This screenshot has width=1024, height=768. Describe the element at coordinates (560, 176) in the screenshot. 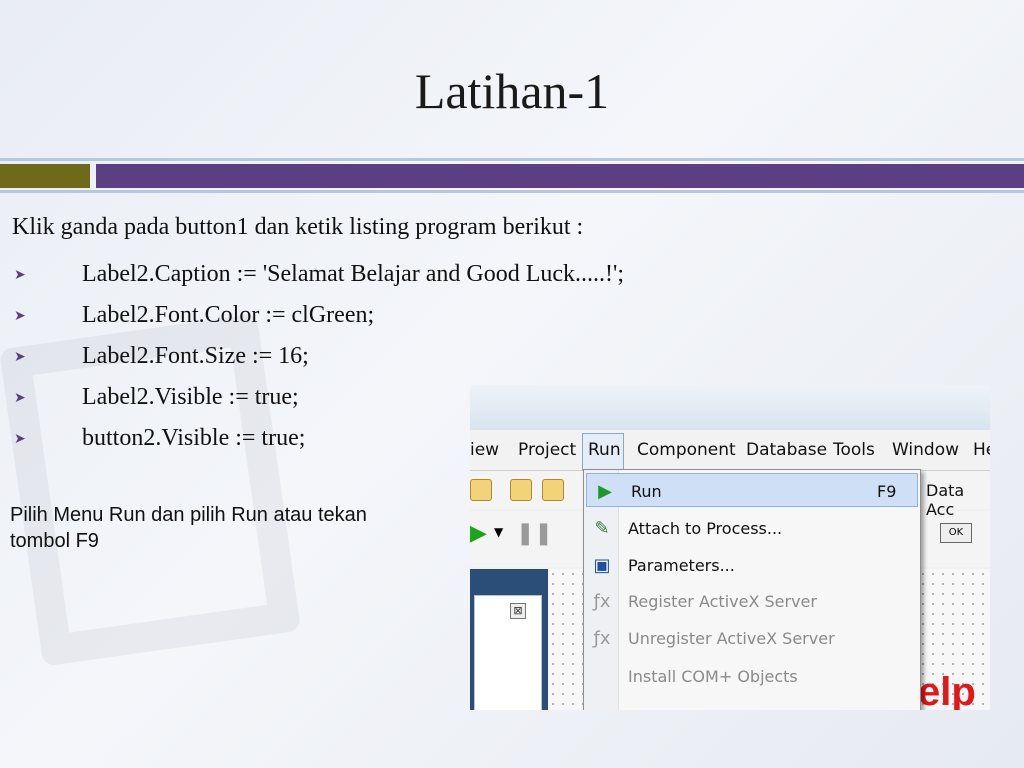

I see `accent-bar-purple` at that location.